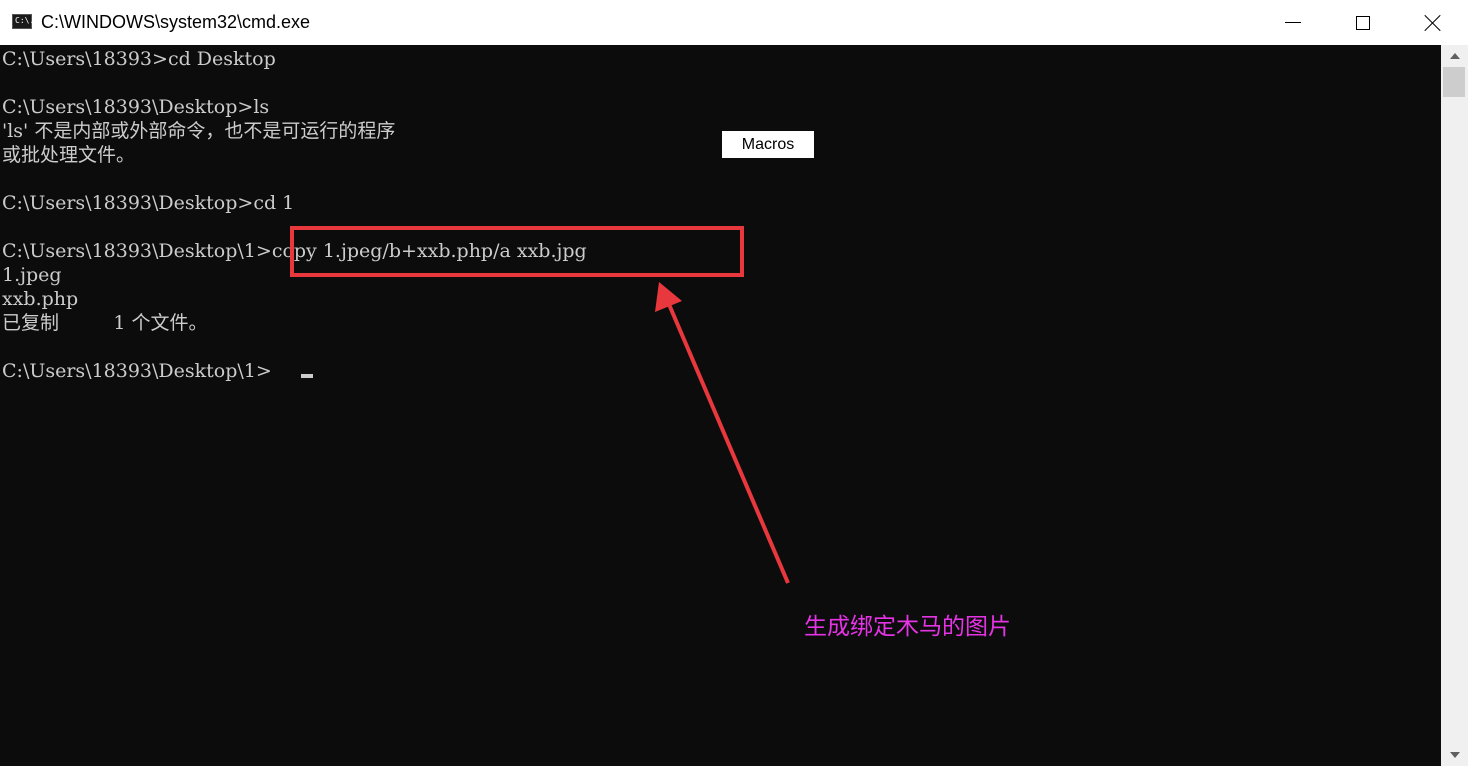 The image size is (1468, 766). I want to click on arrow-shaft, so click(728, 442).